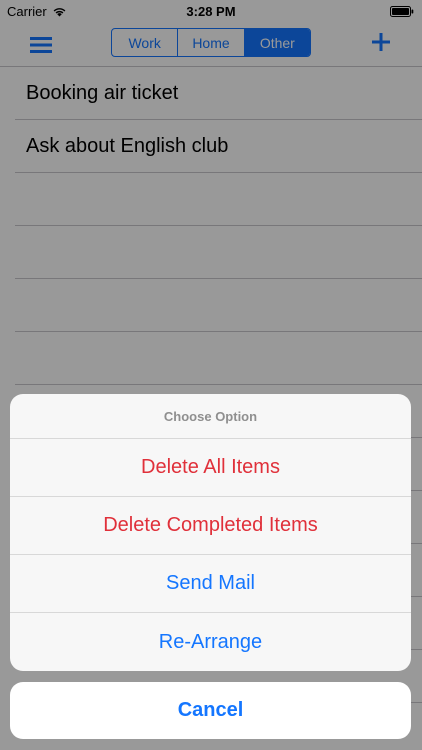 This screenshot has width=422, height=750. I want to click on rearrange-button: Re-Arrange, so click(210, 642).